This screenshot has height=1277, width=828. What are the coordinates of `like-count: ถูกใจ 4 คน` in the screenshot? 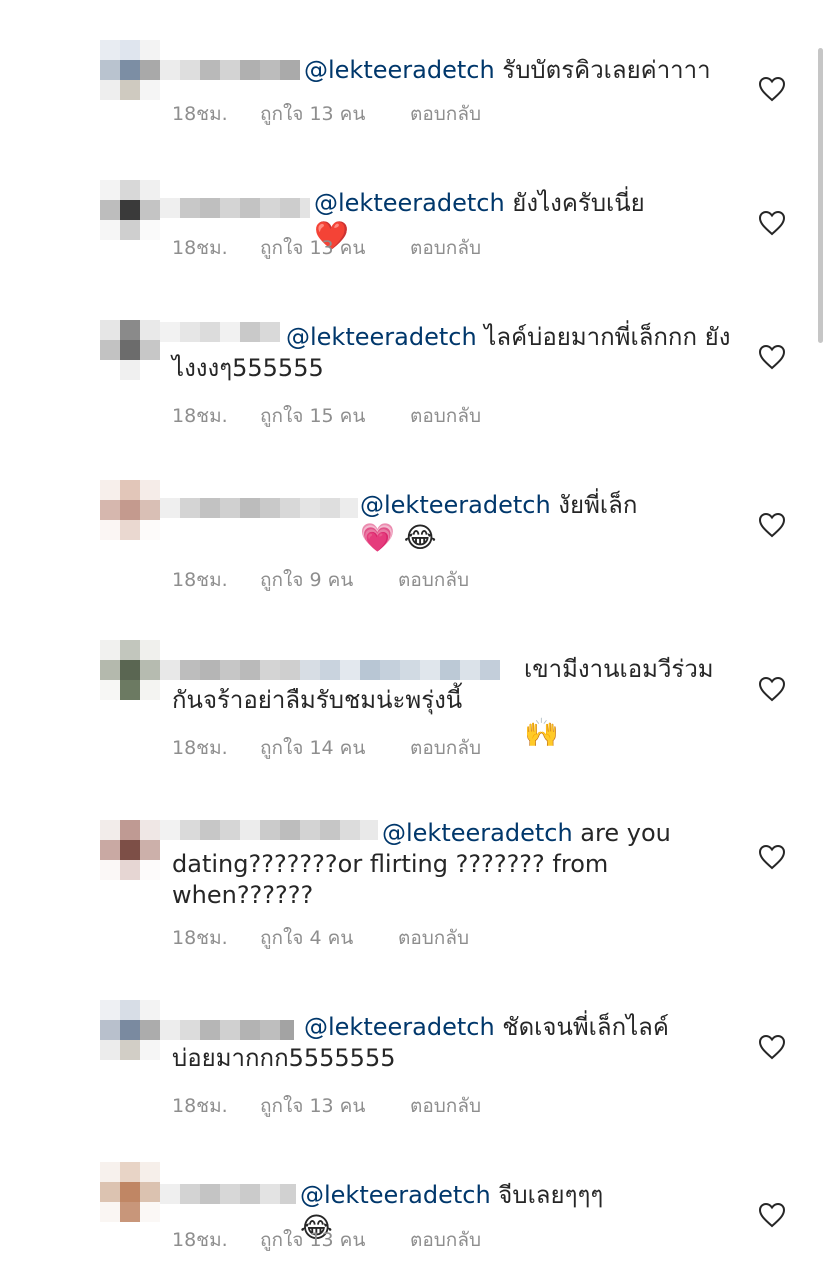 It's located at (329, 938).